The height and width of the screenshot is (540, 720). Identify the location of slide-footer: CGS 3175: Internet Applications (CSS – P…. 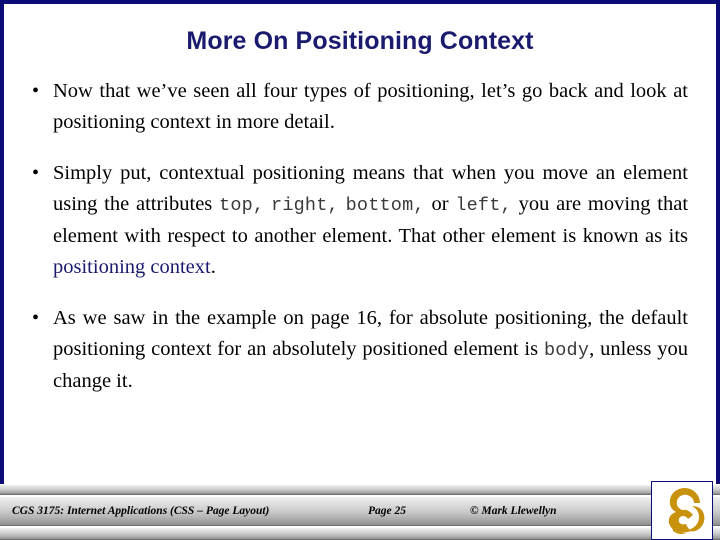
(360, 512).